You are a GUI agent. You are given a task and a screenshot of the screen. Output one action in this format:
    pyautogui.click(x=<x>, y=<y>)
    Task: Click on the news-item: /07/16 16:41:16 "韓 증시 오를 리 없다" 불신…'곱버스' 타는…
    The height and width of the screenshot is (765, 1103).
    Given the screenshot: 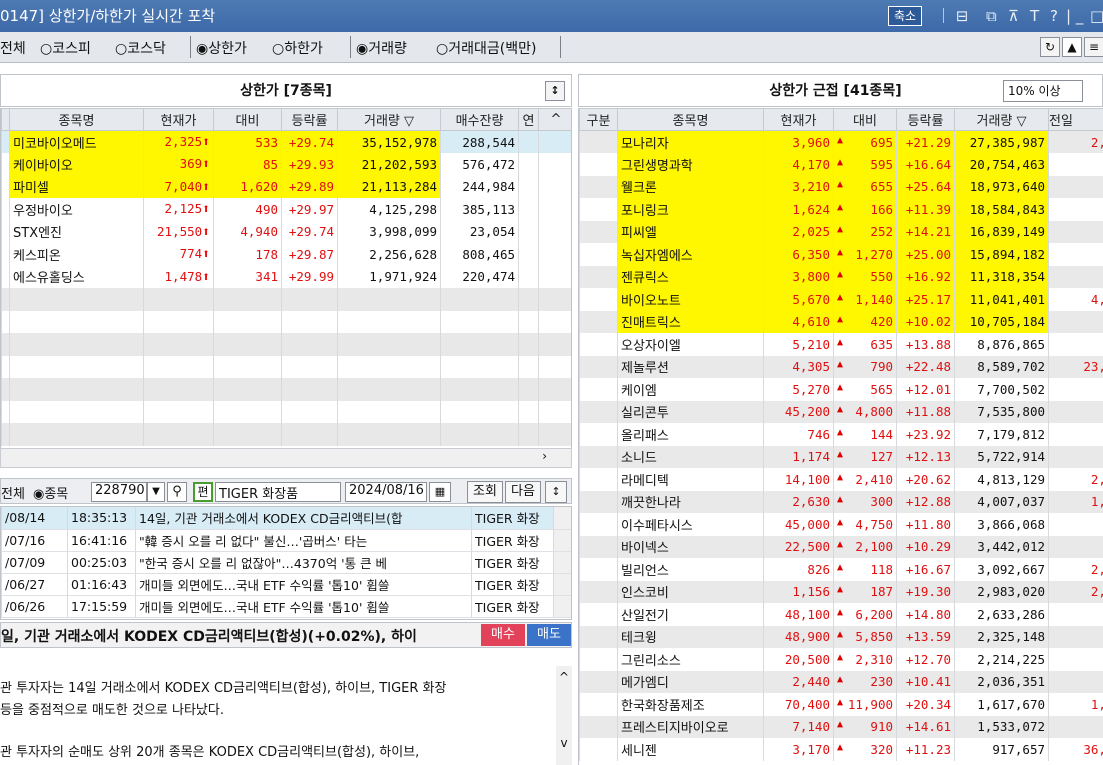 What is the action you would take?
    pyautogui.click(x=286, y=540)
    